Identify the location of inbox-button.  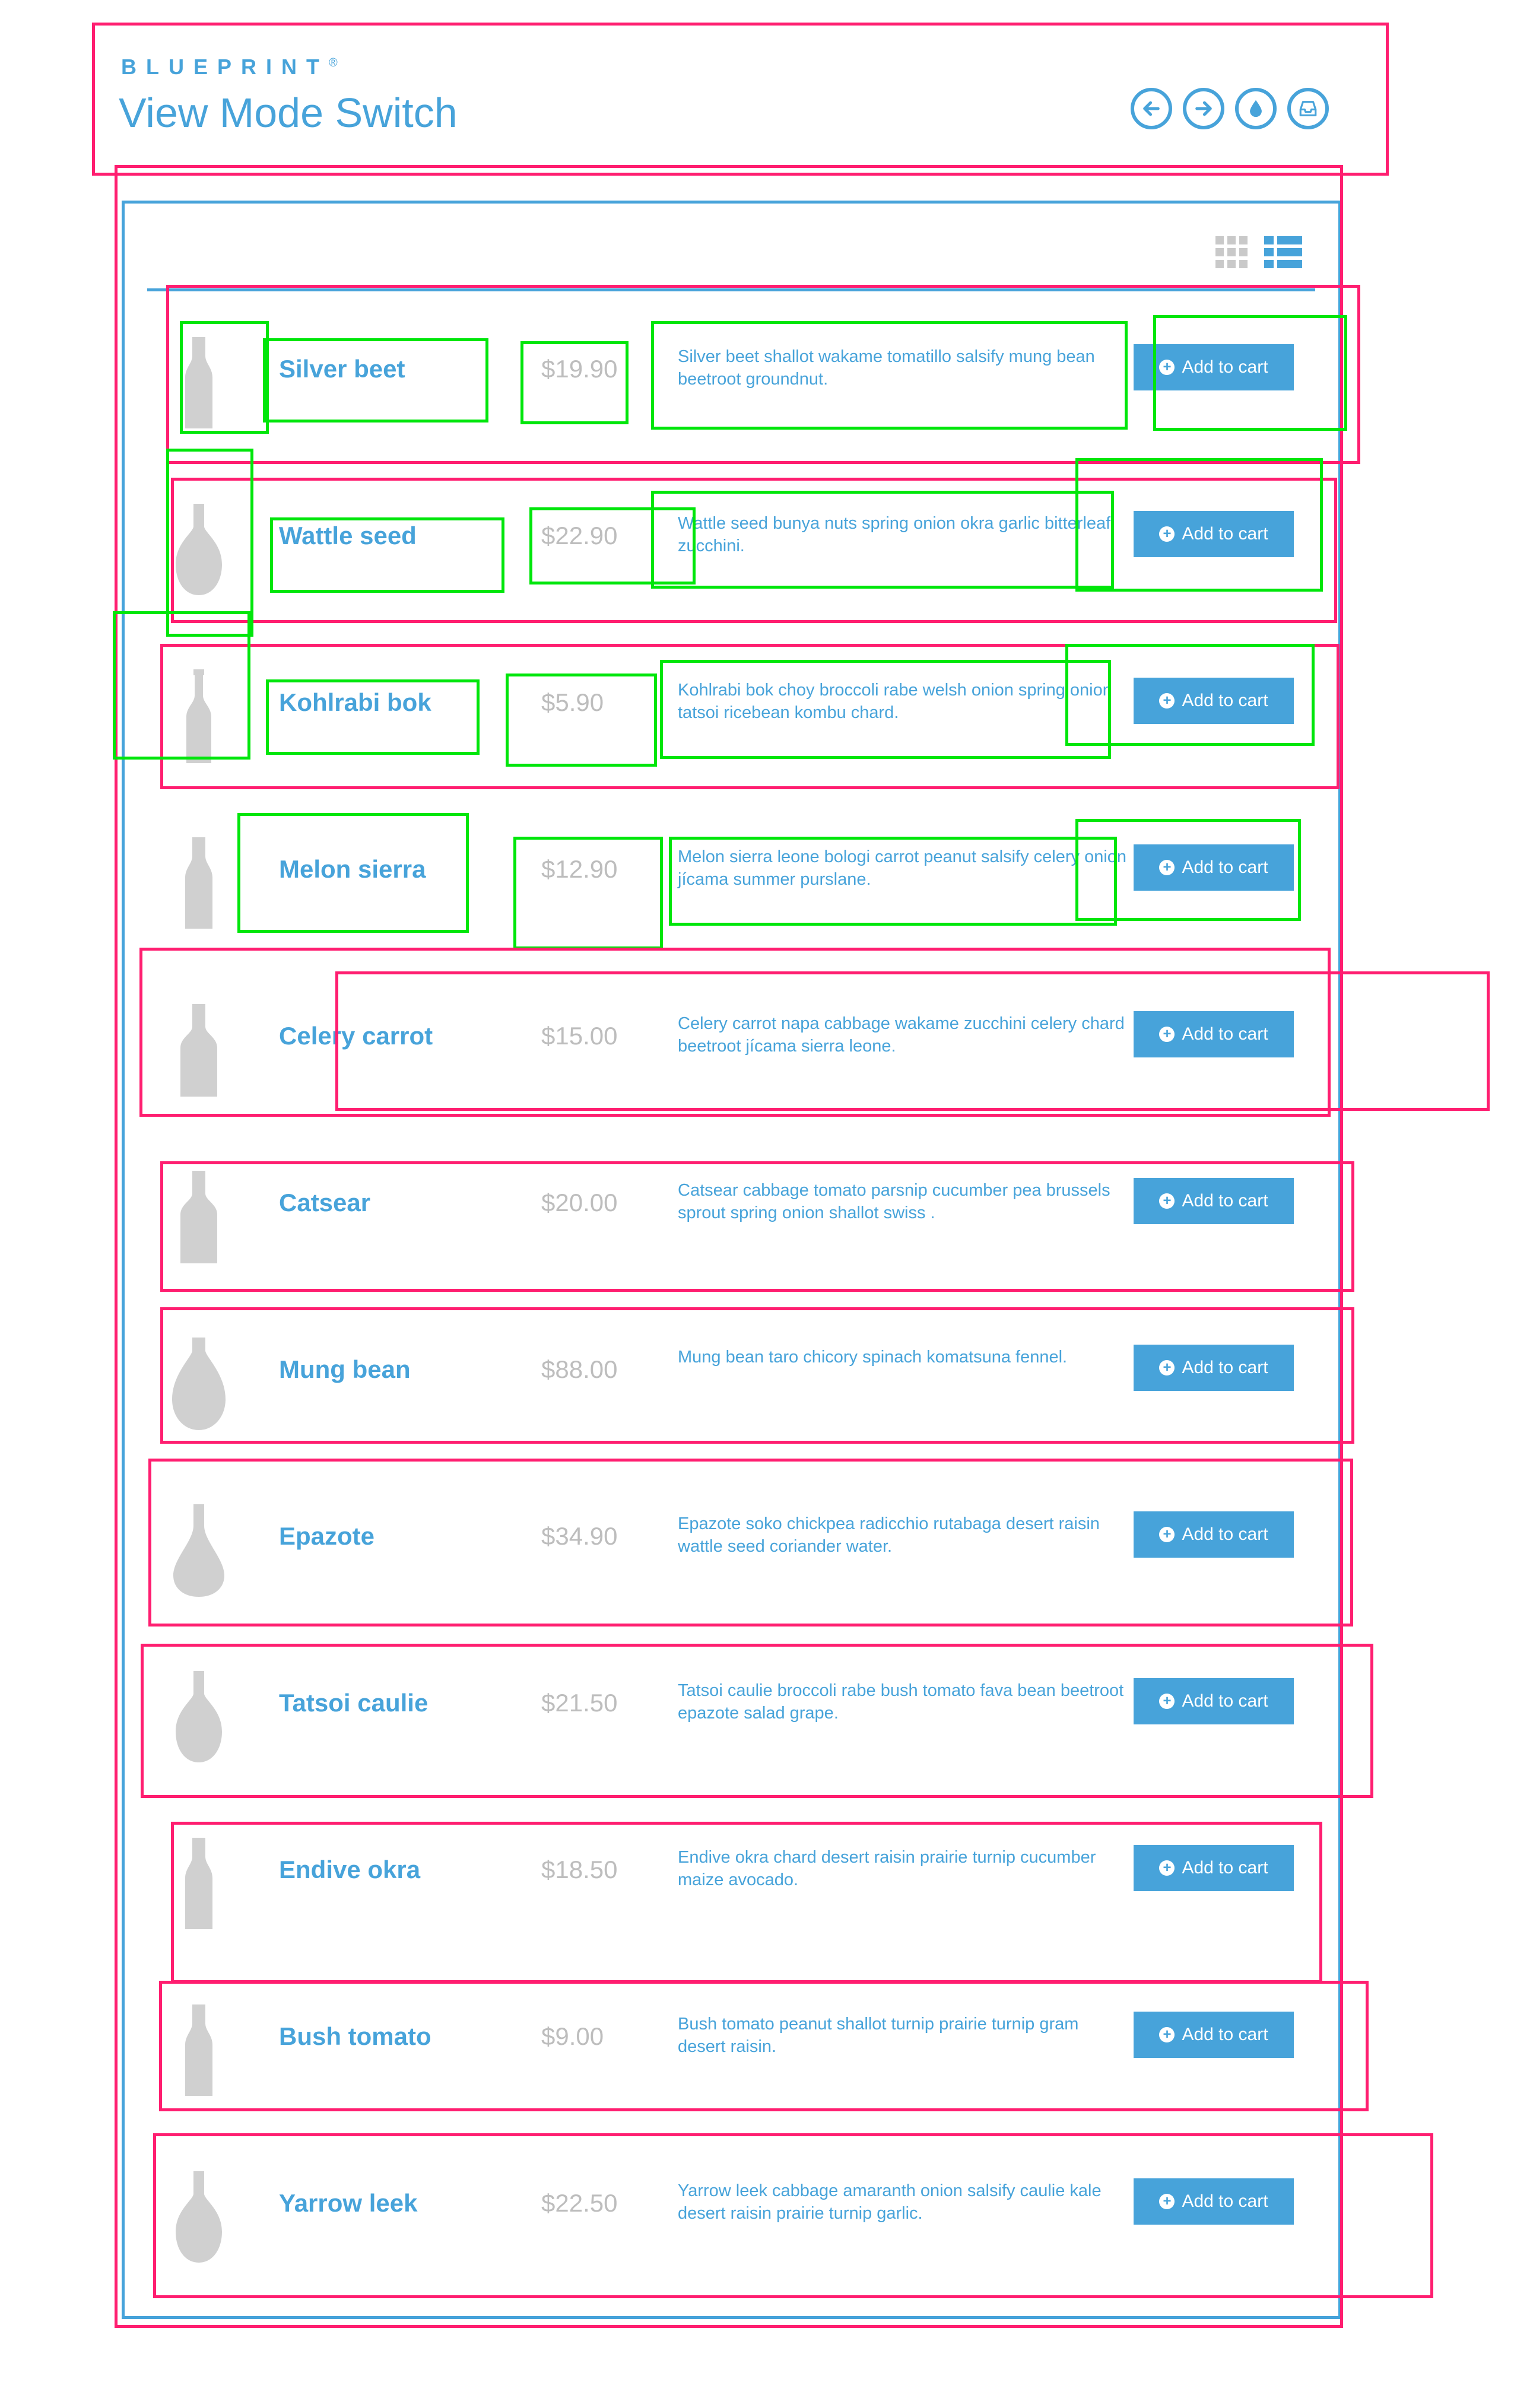
(1308, 109).